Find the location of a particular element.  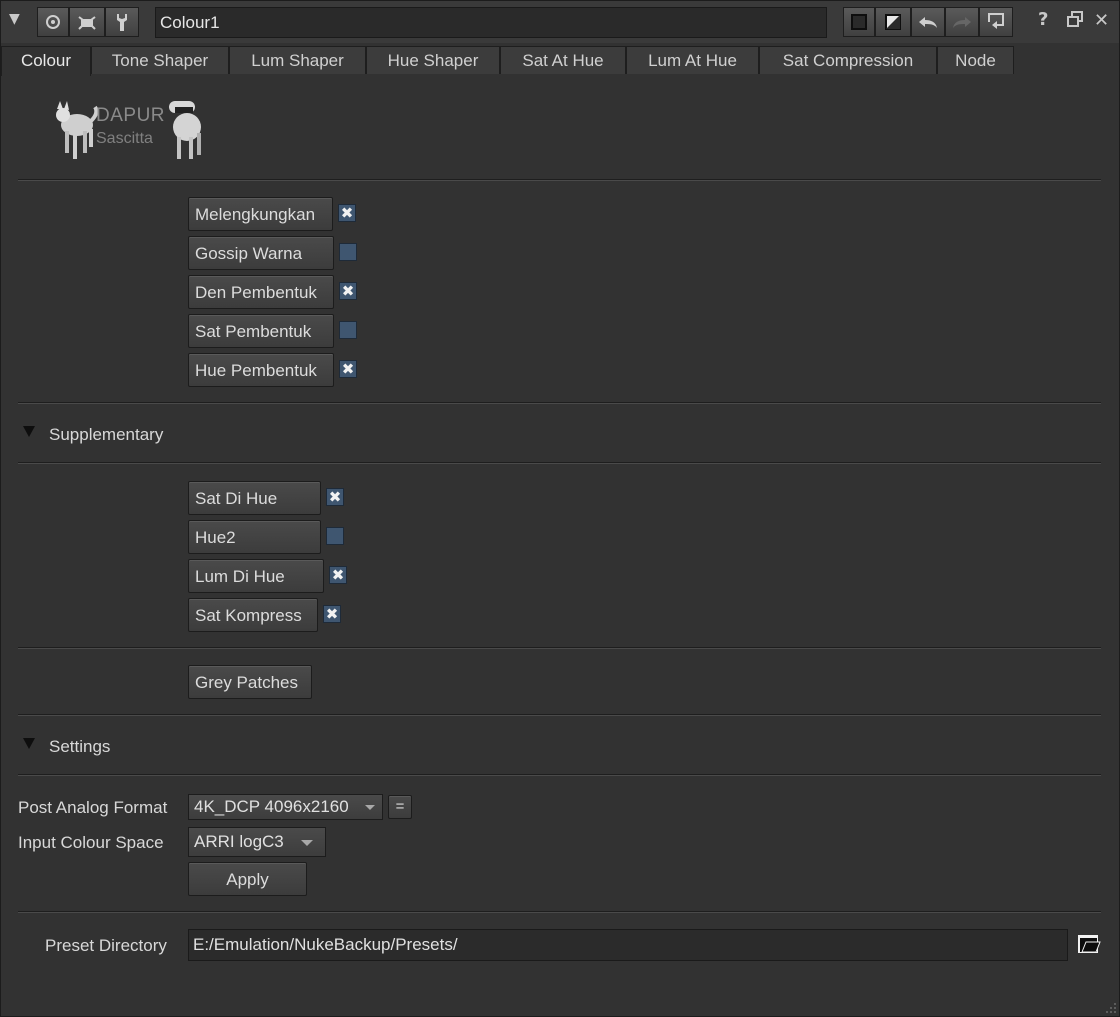

folder-icon is located at coordinates (1089, 944).